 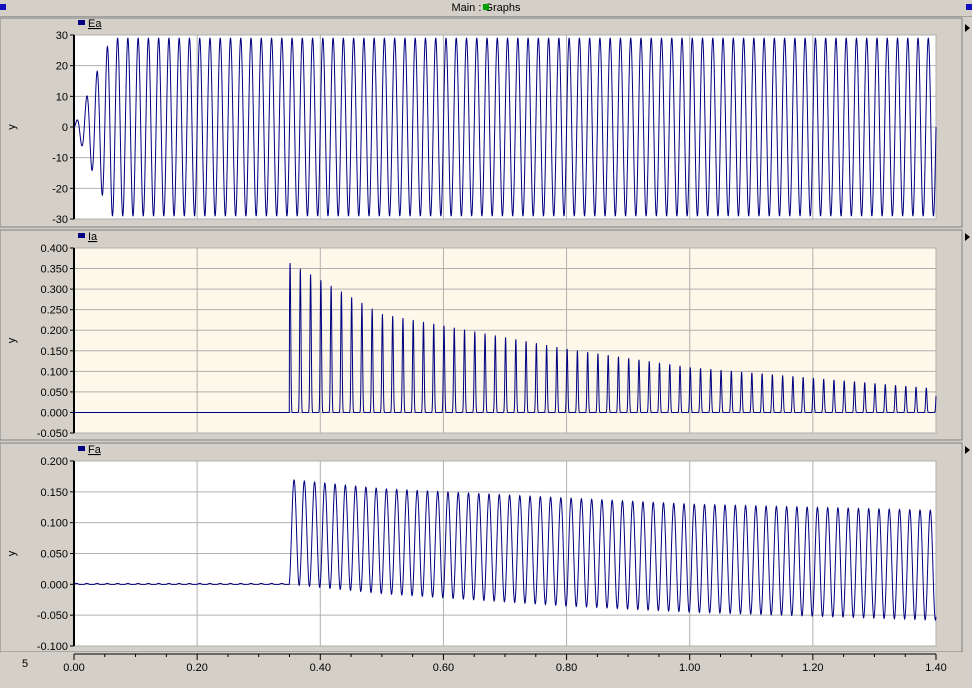 I want to click on corner-label: 5, so click(x=25, y=664).